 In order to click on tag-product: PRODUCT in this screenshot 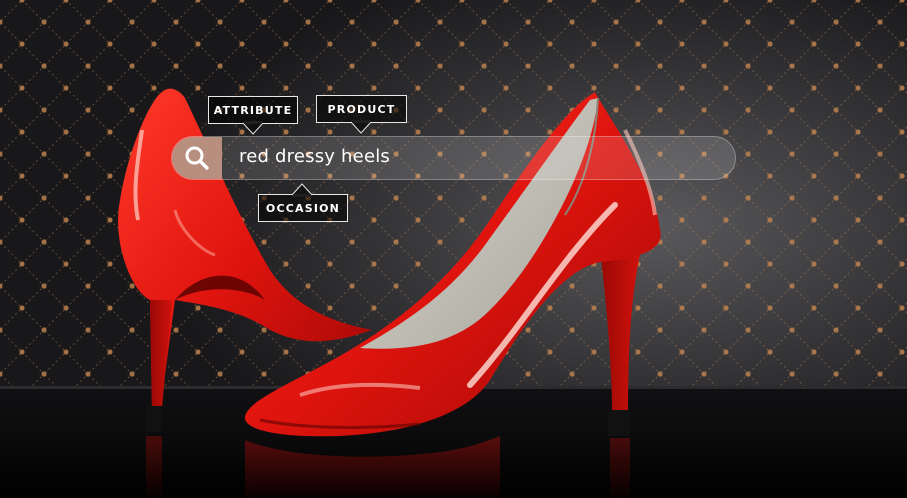, I will do `click(361, 114)`.